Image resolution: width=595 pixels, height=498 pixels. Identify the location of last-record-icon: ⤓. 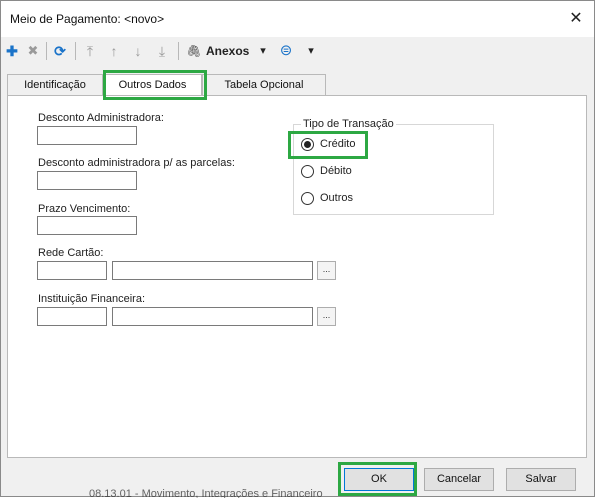
(162, 51).